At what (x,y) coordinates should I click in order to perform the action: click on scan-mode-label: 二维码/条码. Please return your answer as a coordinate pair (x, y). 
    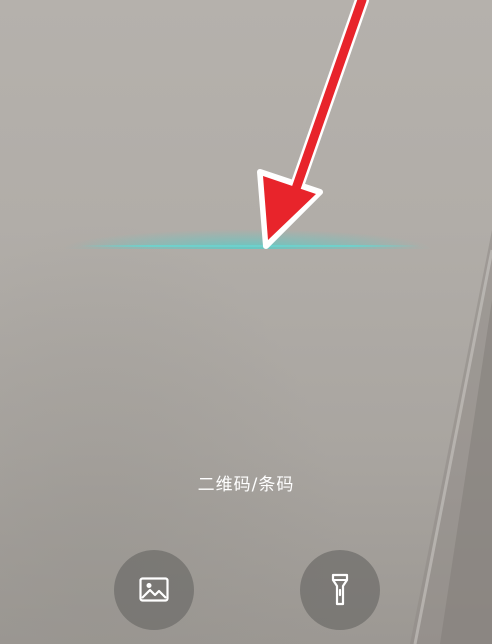
    Looking at the image, I should click on (246, 485).